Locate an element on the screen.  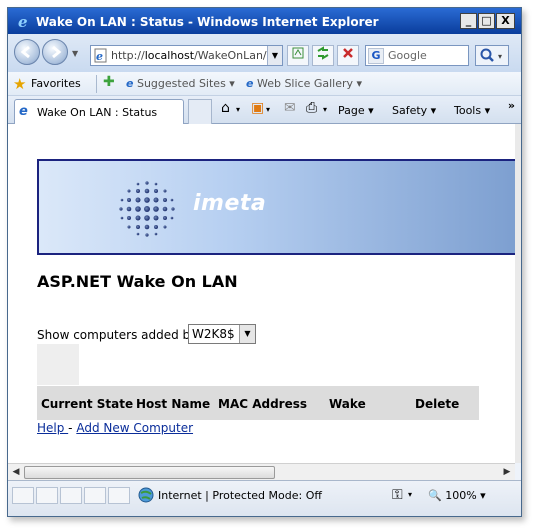
help-link: Help is located at coordinates (52, 428).